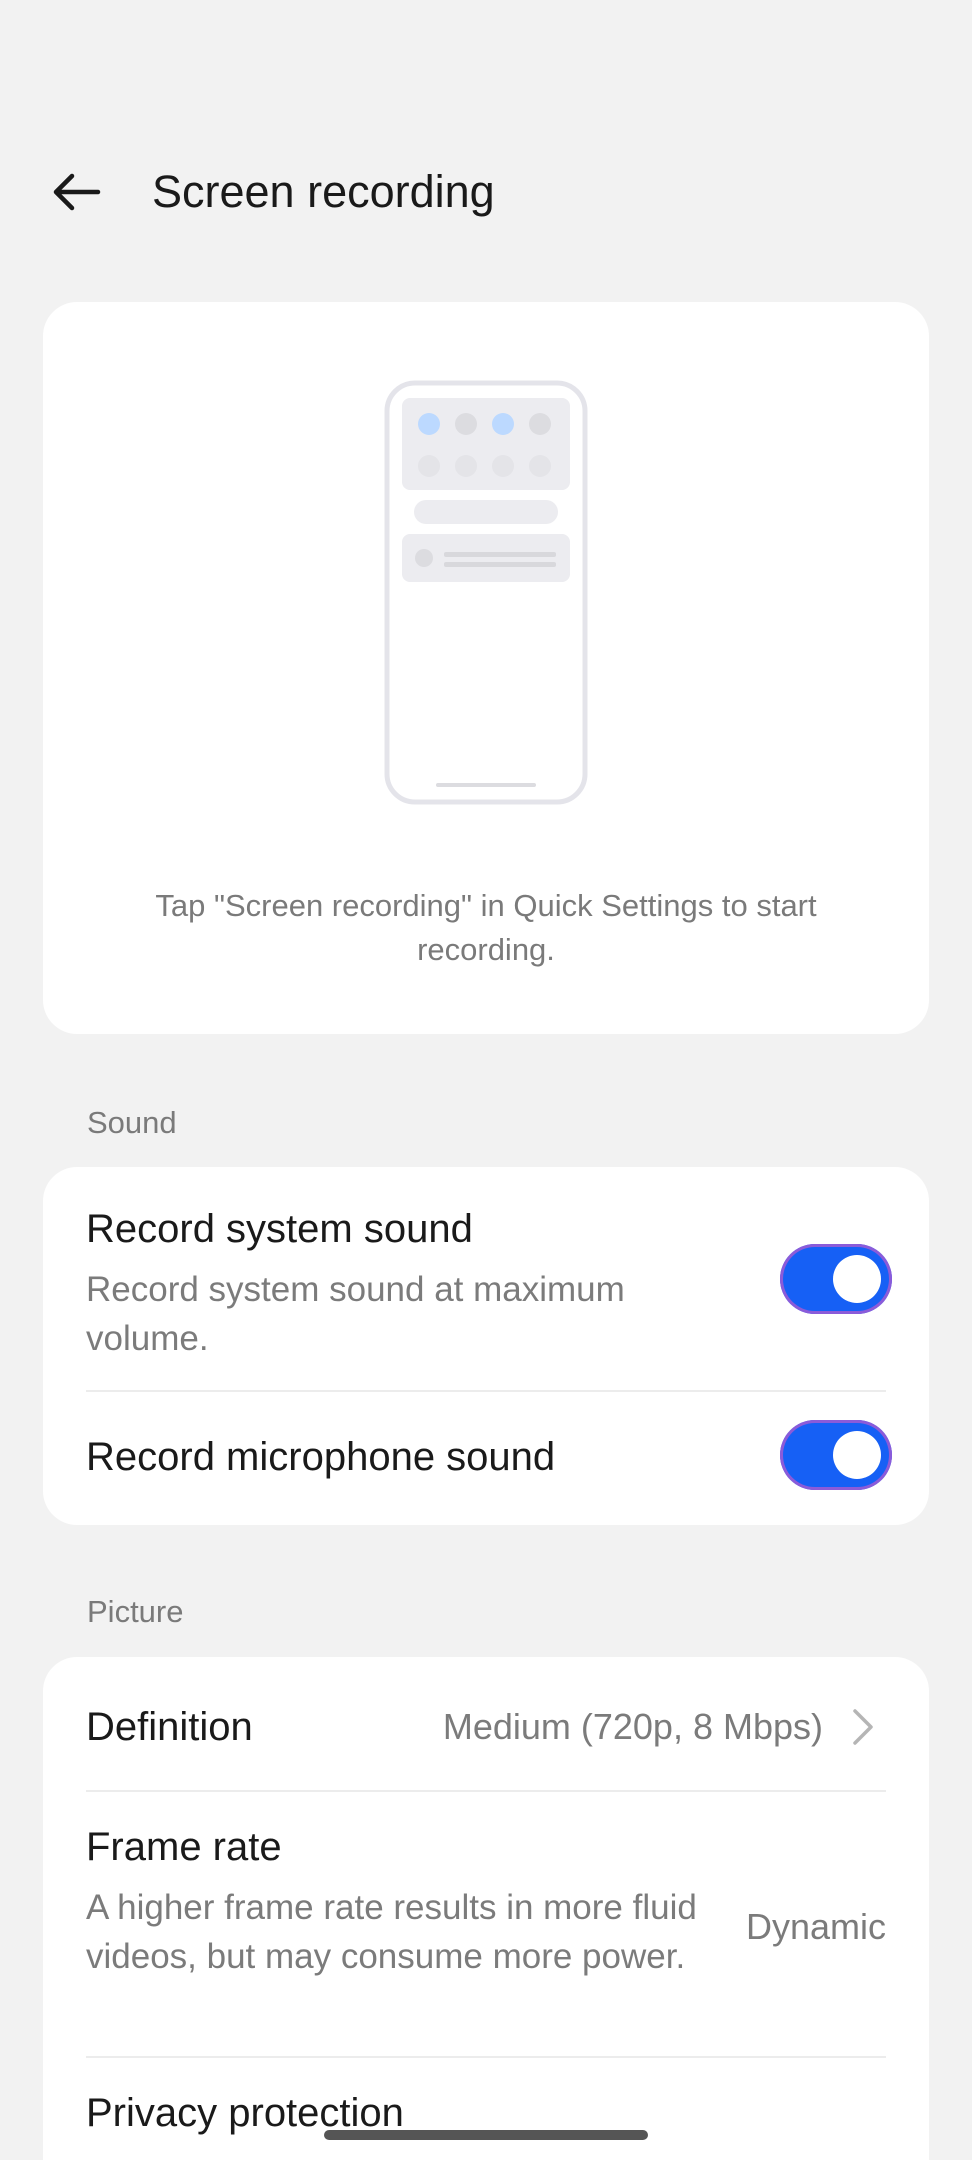  Describe the element at coordinates (135, 1611) in the screenshot. I see `section-label-picture: Picture` at that location.